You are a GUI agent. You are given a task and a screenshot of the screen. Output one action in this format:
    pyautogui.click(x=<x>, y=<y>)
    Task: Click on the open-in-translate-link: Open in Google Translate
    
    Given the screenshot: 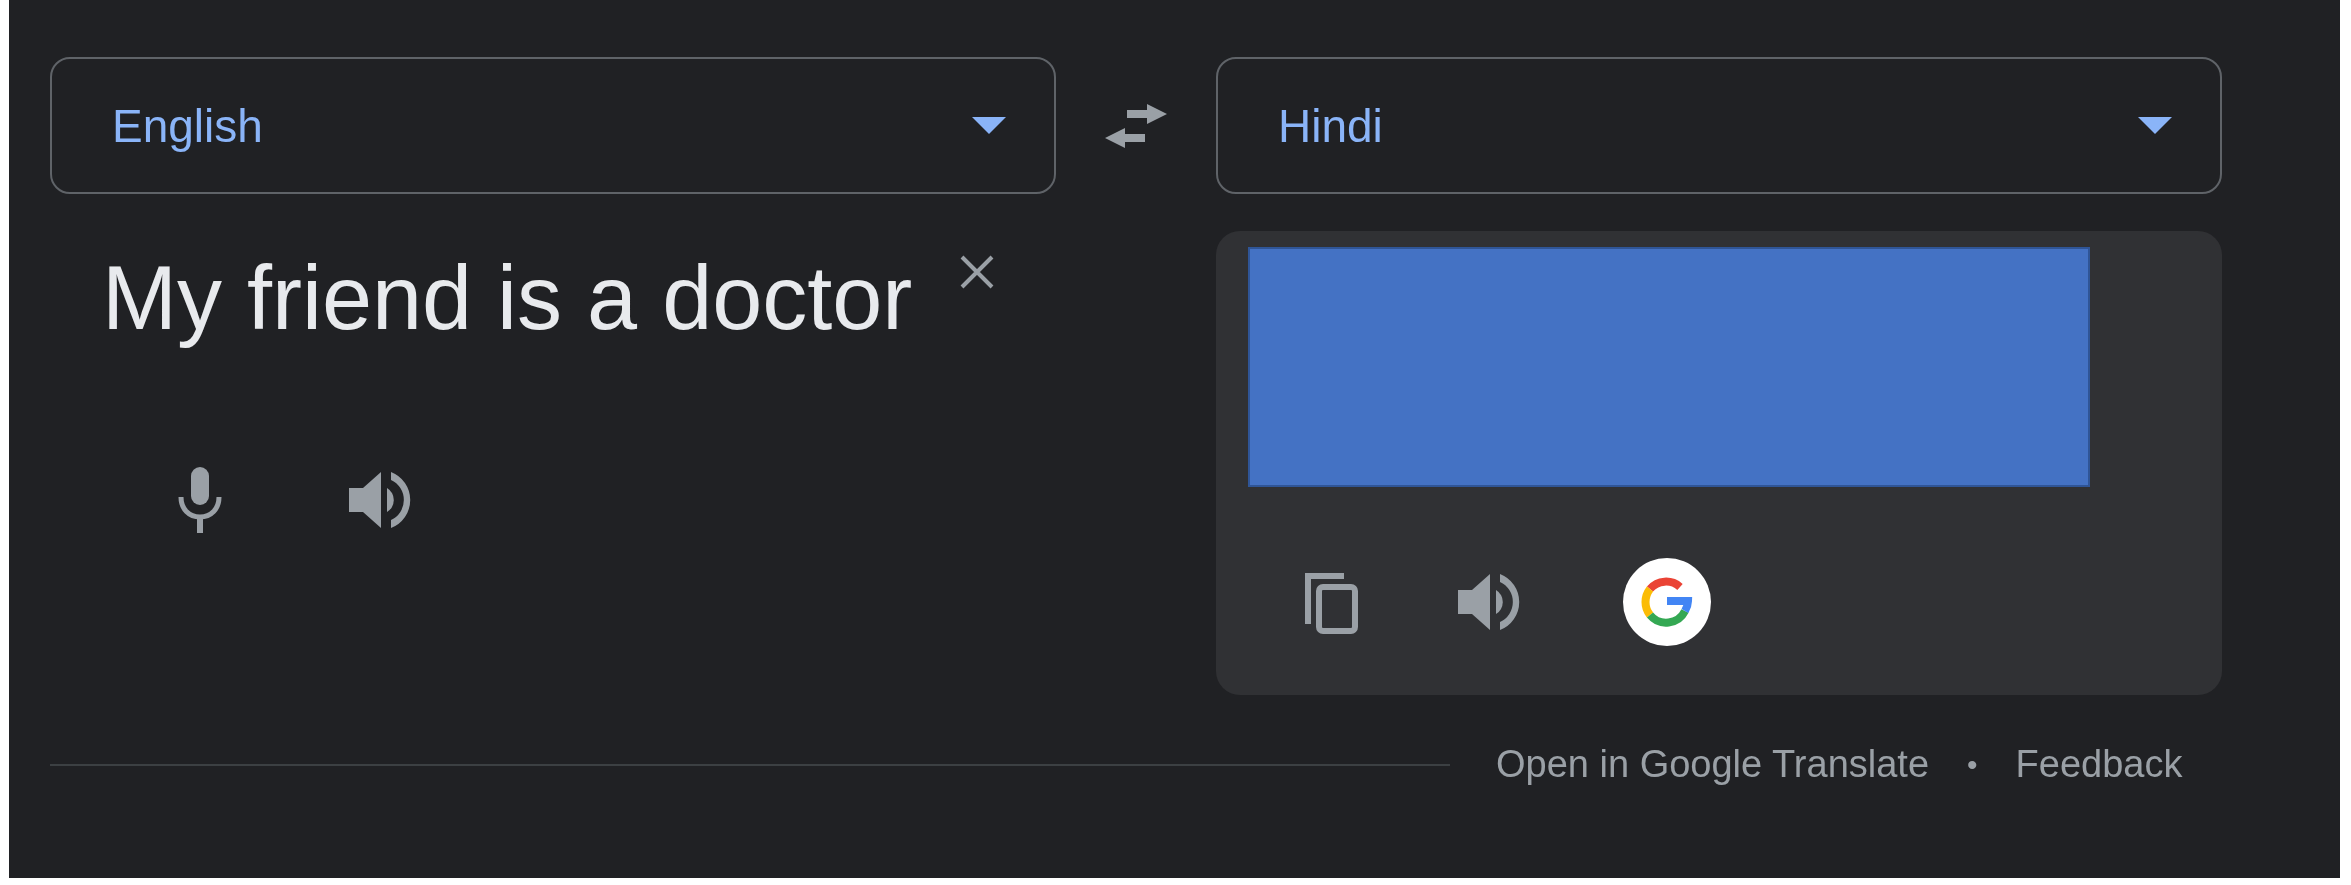 What is the action you would take?
    pyautogui.click(x=1713, y=764)
    